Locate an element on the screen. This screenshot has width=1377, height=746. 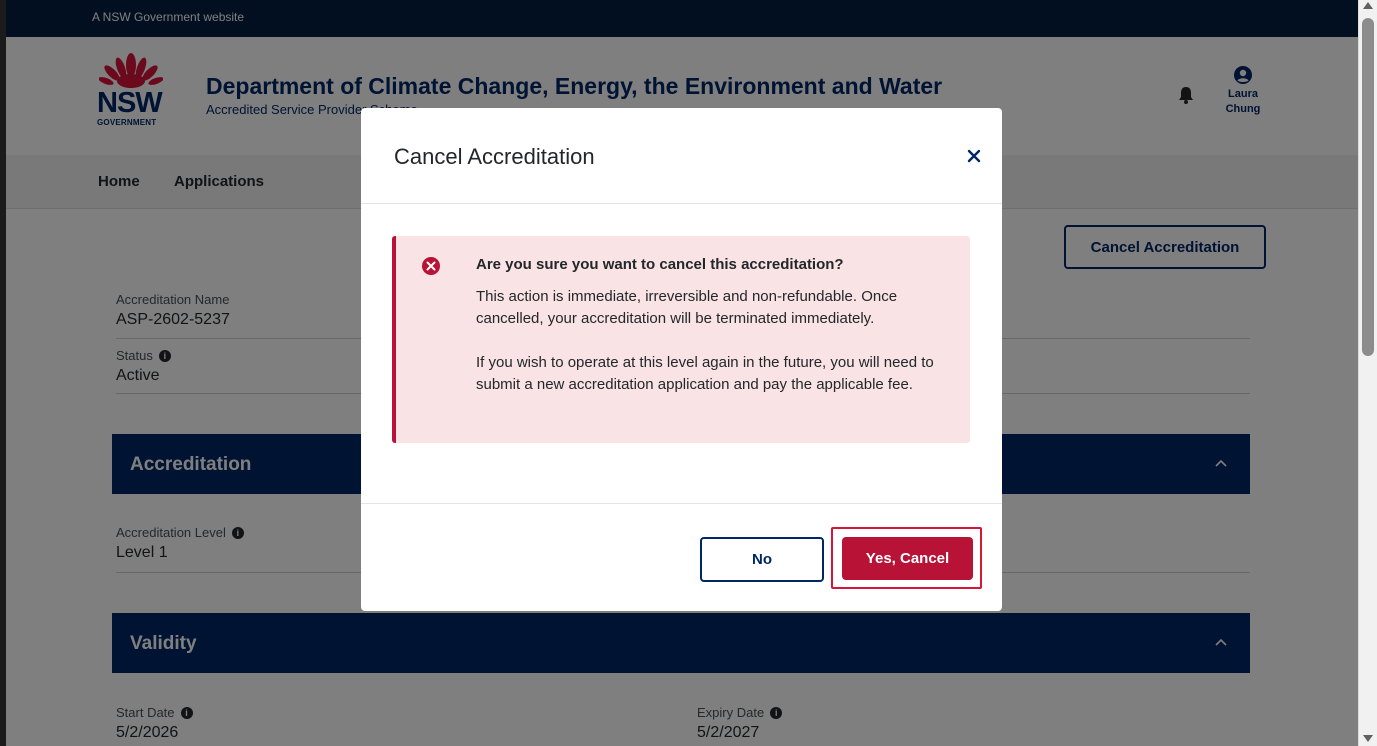
dialog-footer: No Yes, Cancel is located at coordinates (681, 557).